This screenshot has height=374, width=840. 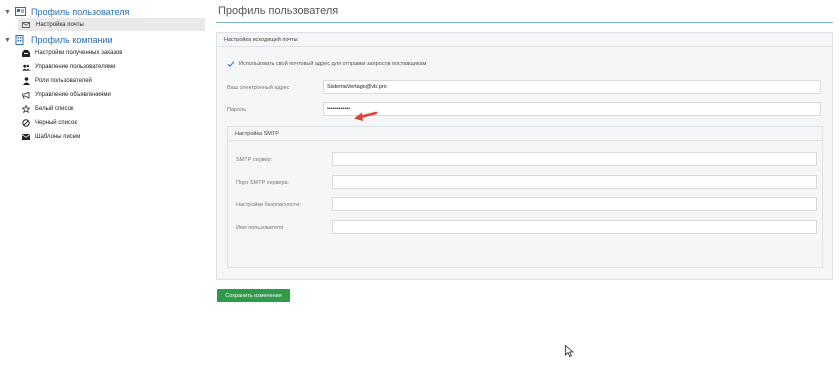 What do you see at coordinates (111, 24) in the screenshot?
I see `sidebar-item-mail-settings: Настройка почты` at bounding box center [111, 24].